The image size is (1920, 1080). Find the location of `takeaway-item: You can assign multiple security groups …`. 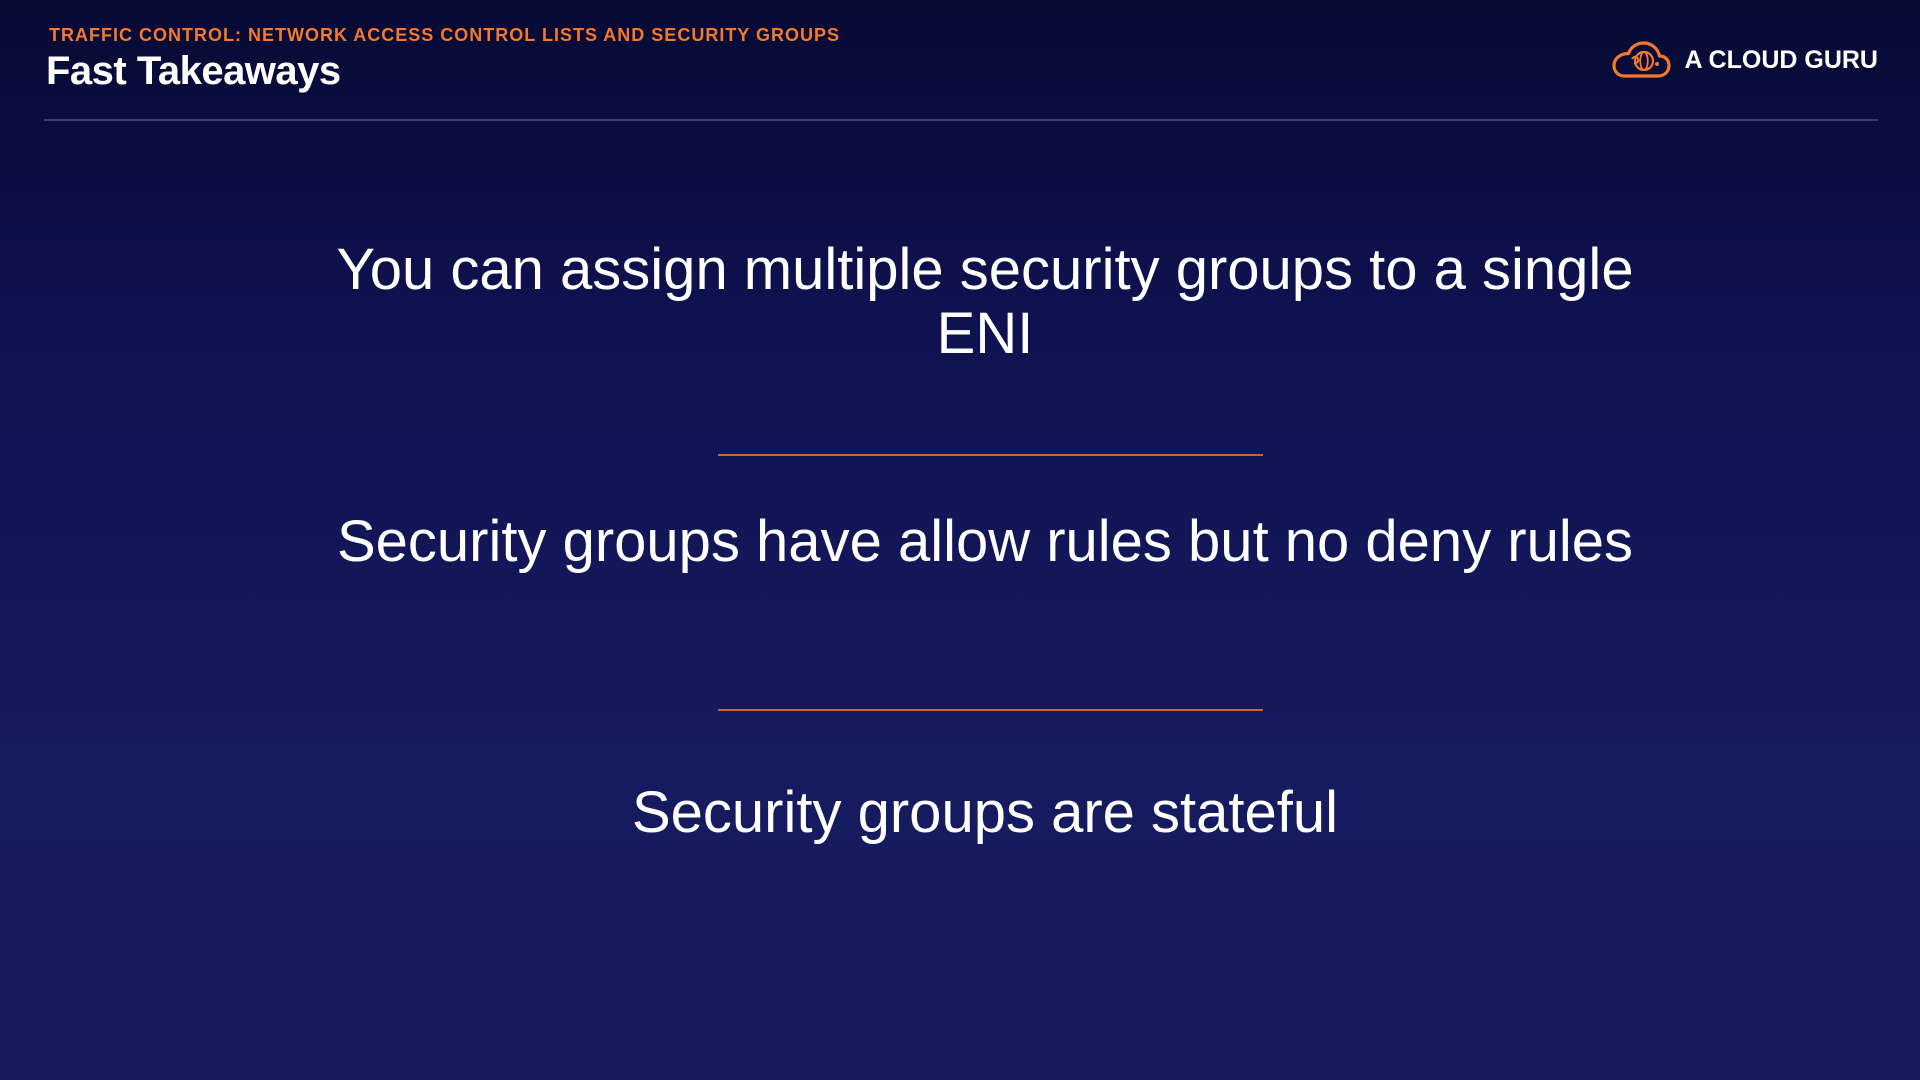

takeaway-item: You can assign multiple security groups … is located at coordinates (985, 301).